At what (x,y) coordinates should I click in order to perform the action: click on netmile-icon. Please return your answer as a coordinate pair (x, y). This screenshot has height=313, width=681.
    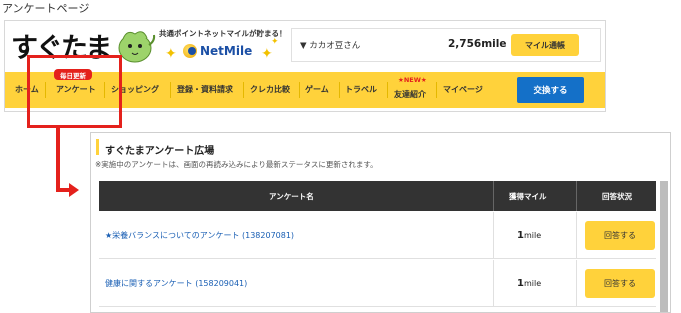
    Looking at the image, I should click on (190, 51).